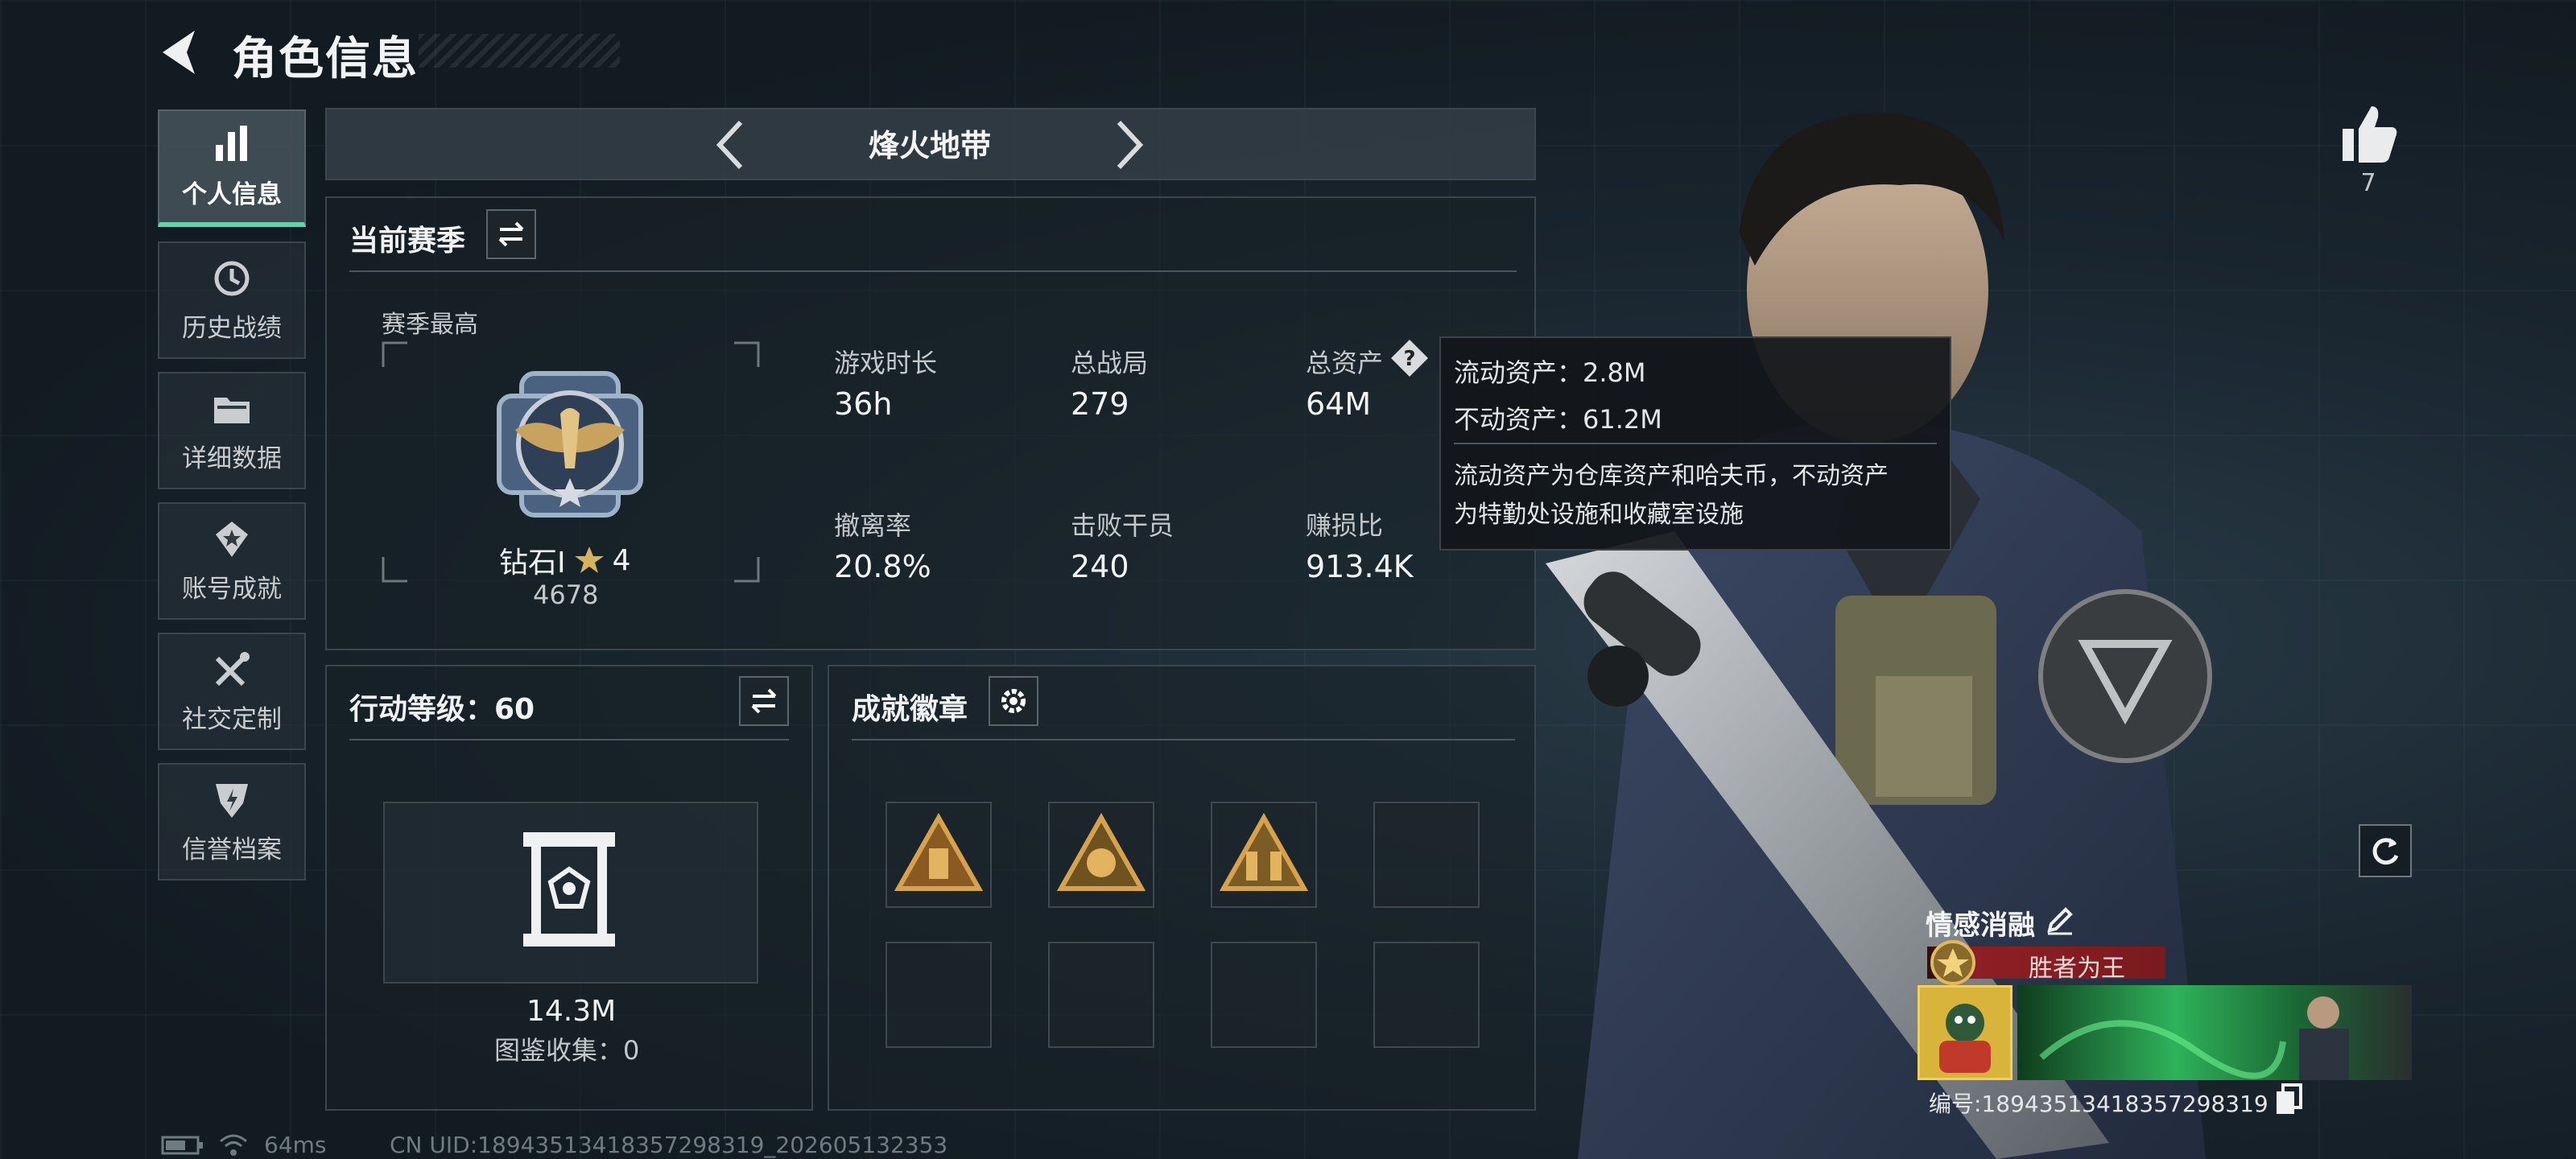 Image resolution: width=2576 pixels, height=1159 pixels. Describe the element at coordinates (231, 143) in the screenshot. I see `bar-chart-icon` at that location.